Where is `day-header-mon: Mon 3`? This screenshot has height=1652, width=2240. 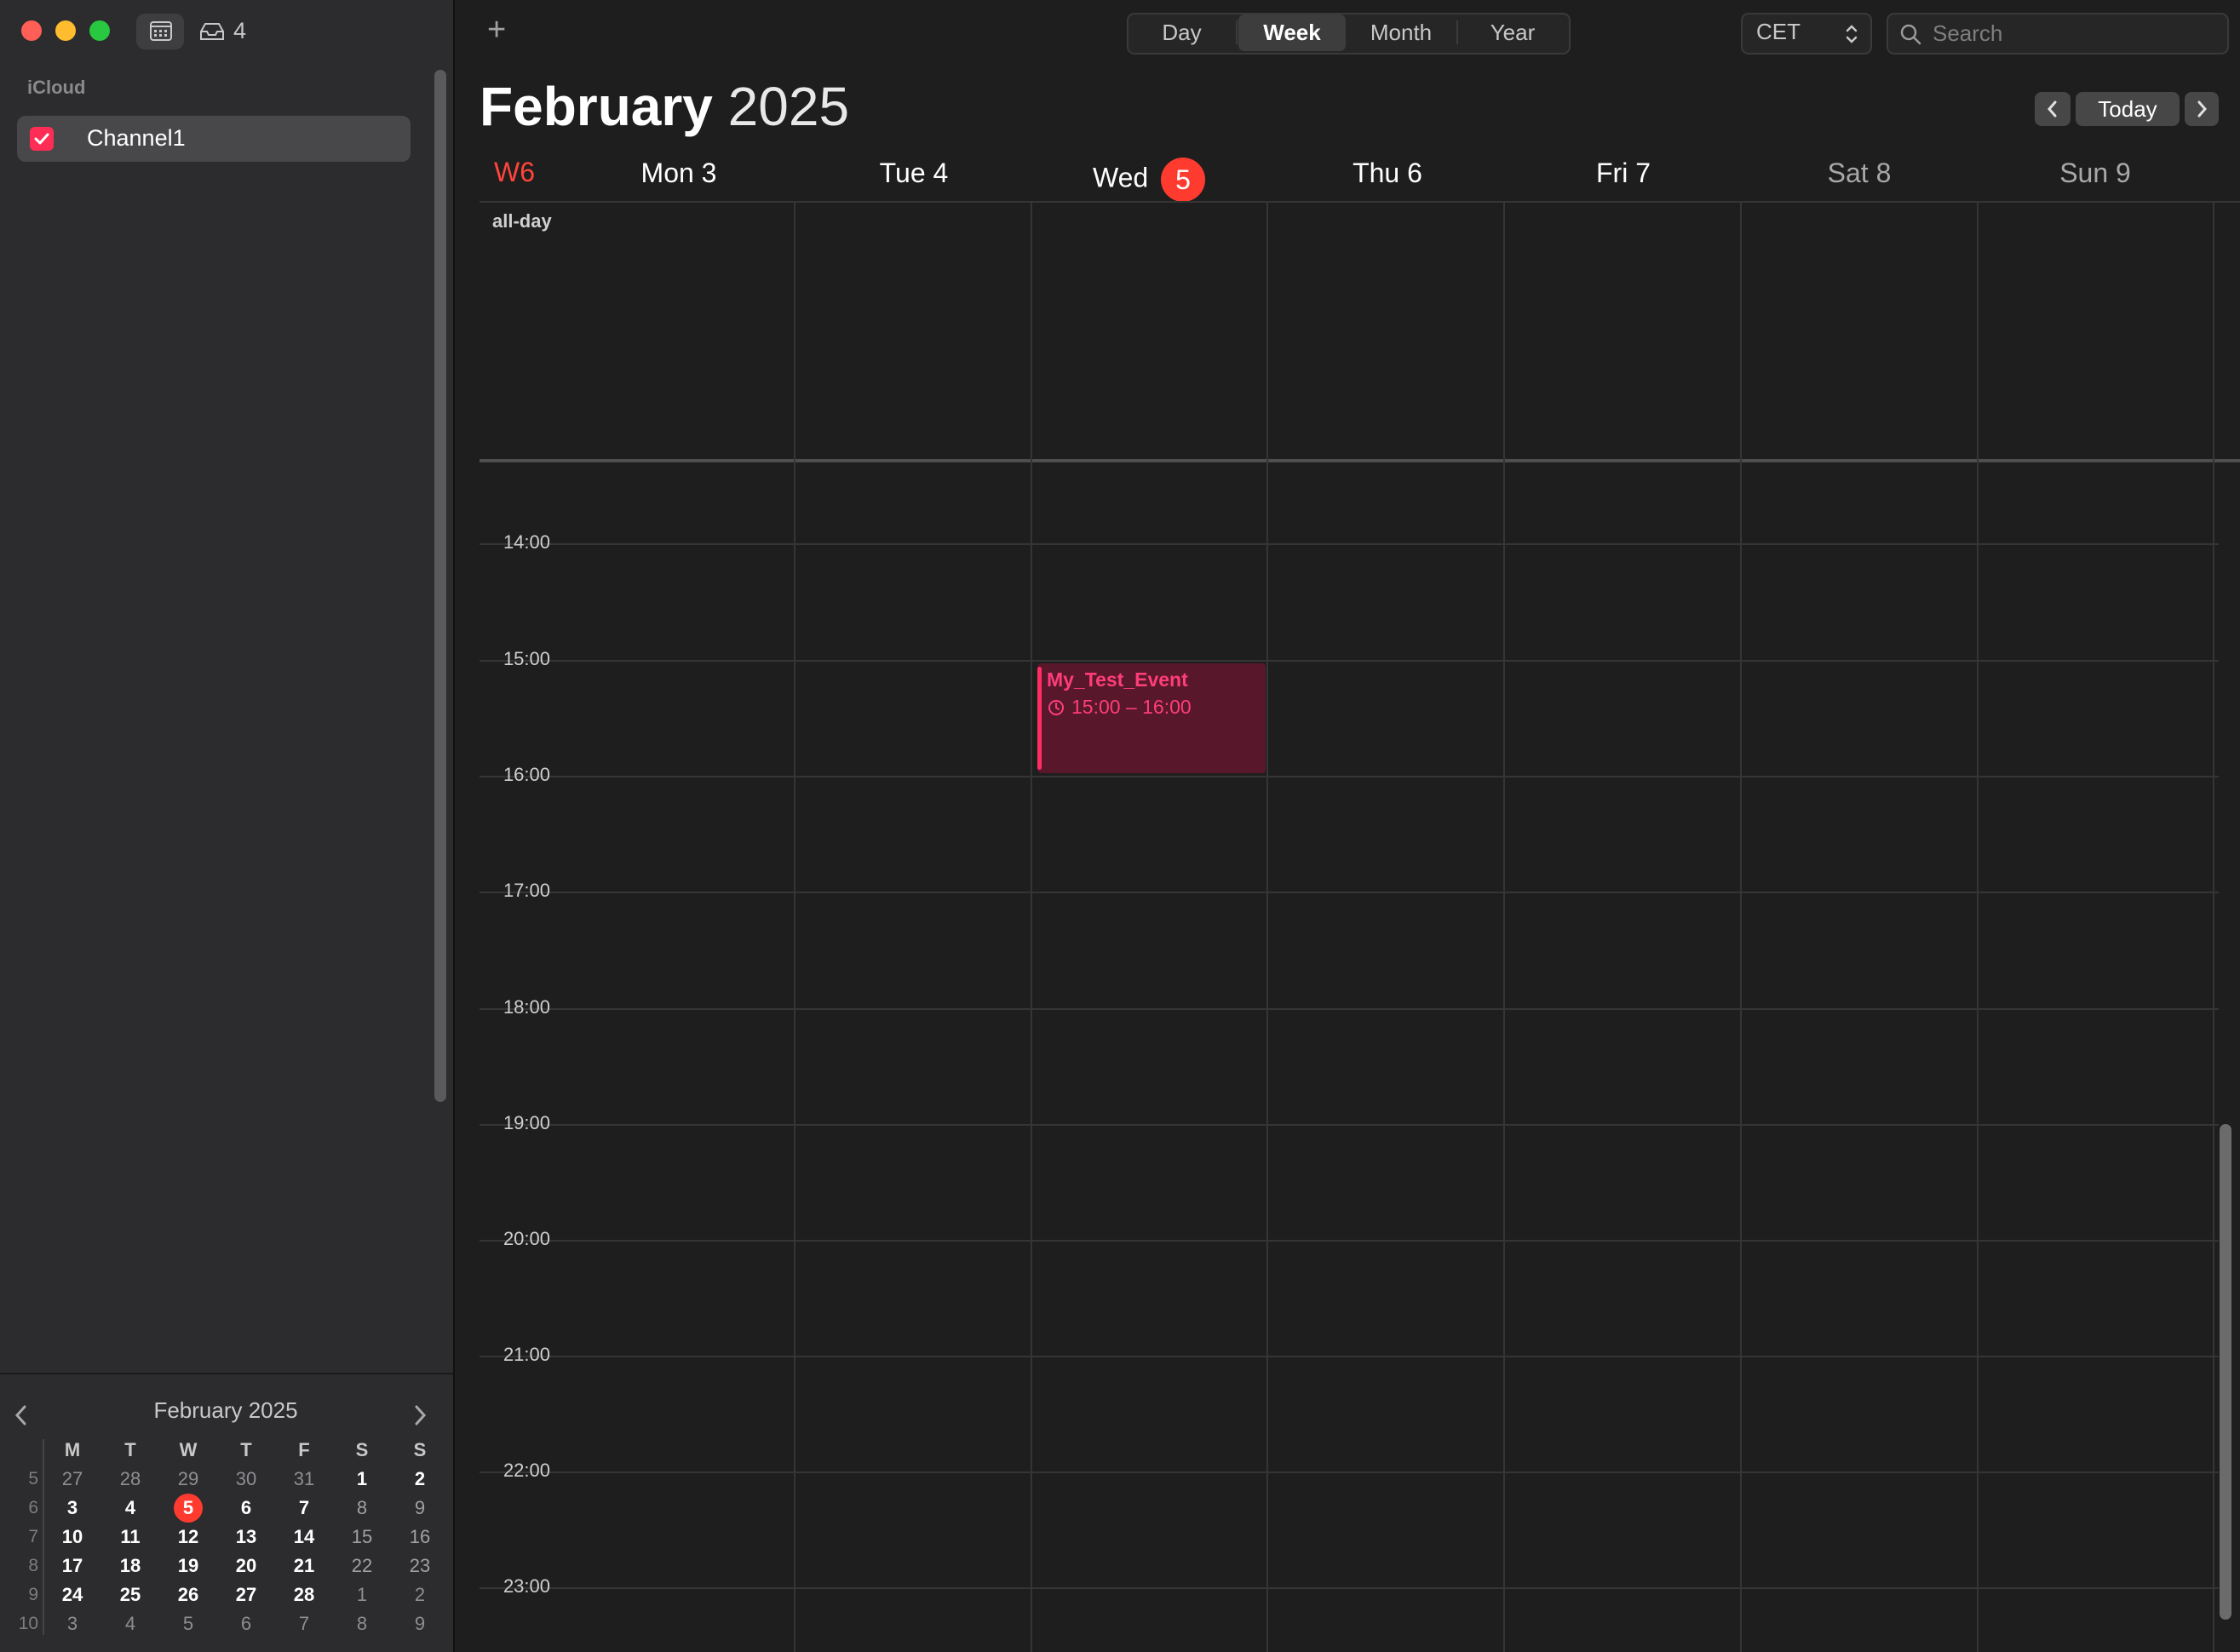 day-header-mon: Mon 3 is located at coordinates (678, 173).